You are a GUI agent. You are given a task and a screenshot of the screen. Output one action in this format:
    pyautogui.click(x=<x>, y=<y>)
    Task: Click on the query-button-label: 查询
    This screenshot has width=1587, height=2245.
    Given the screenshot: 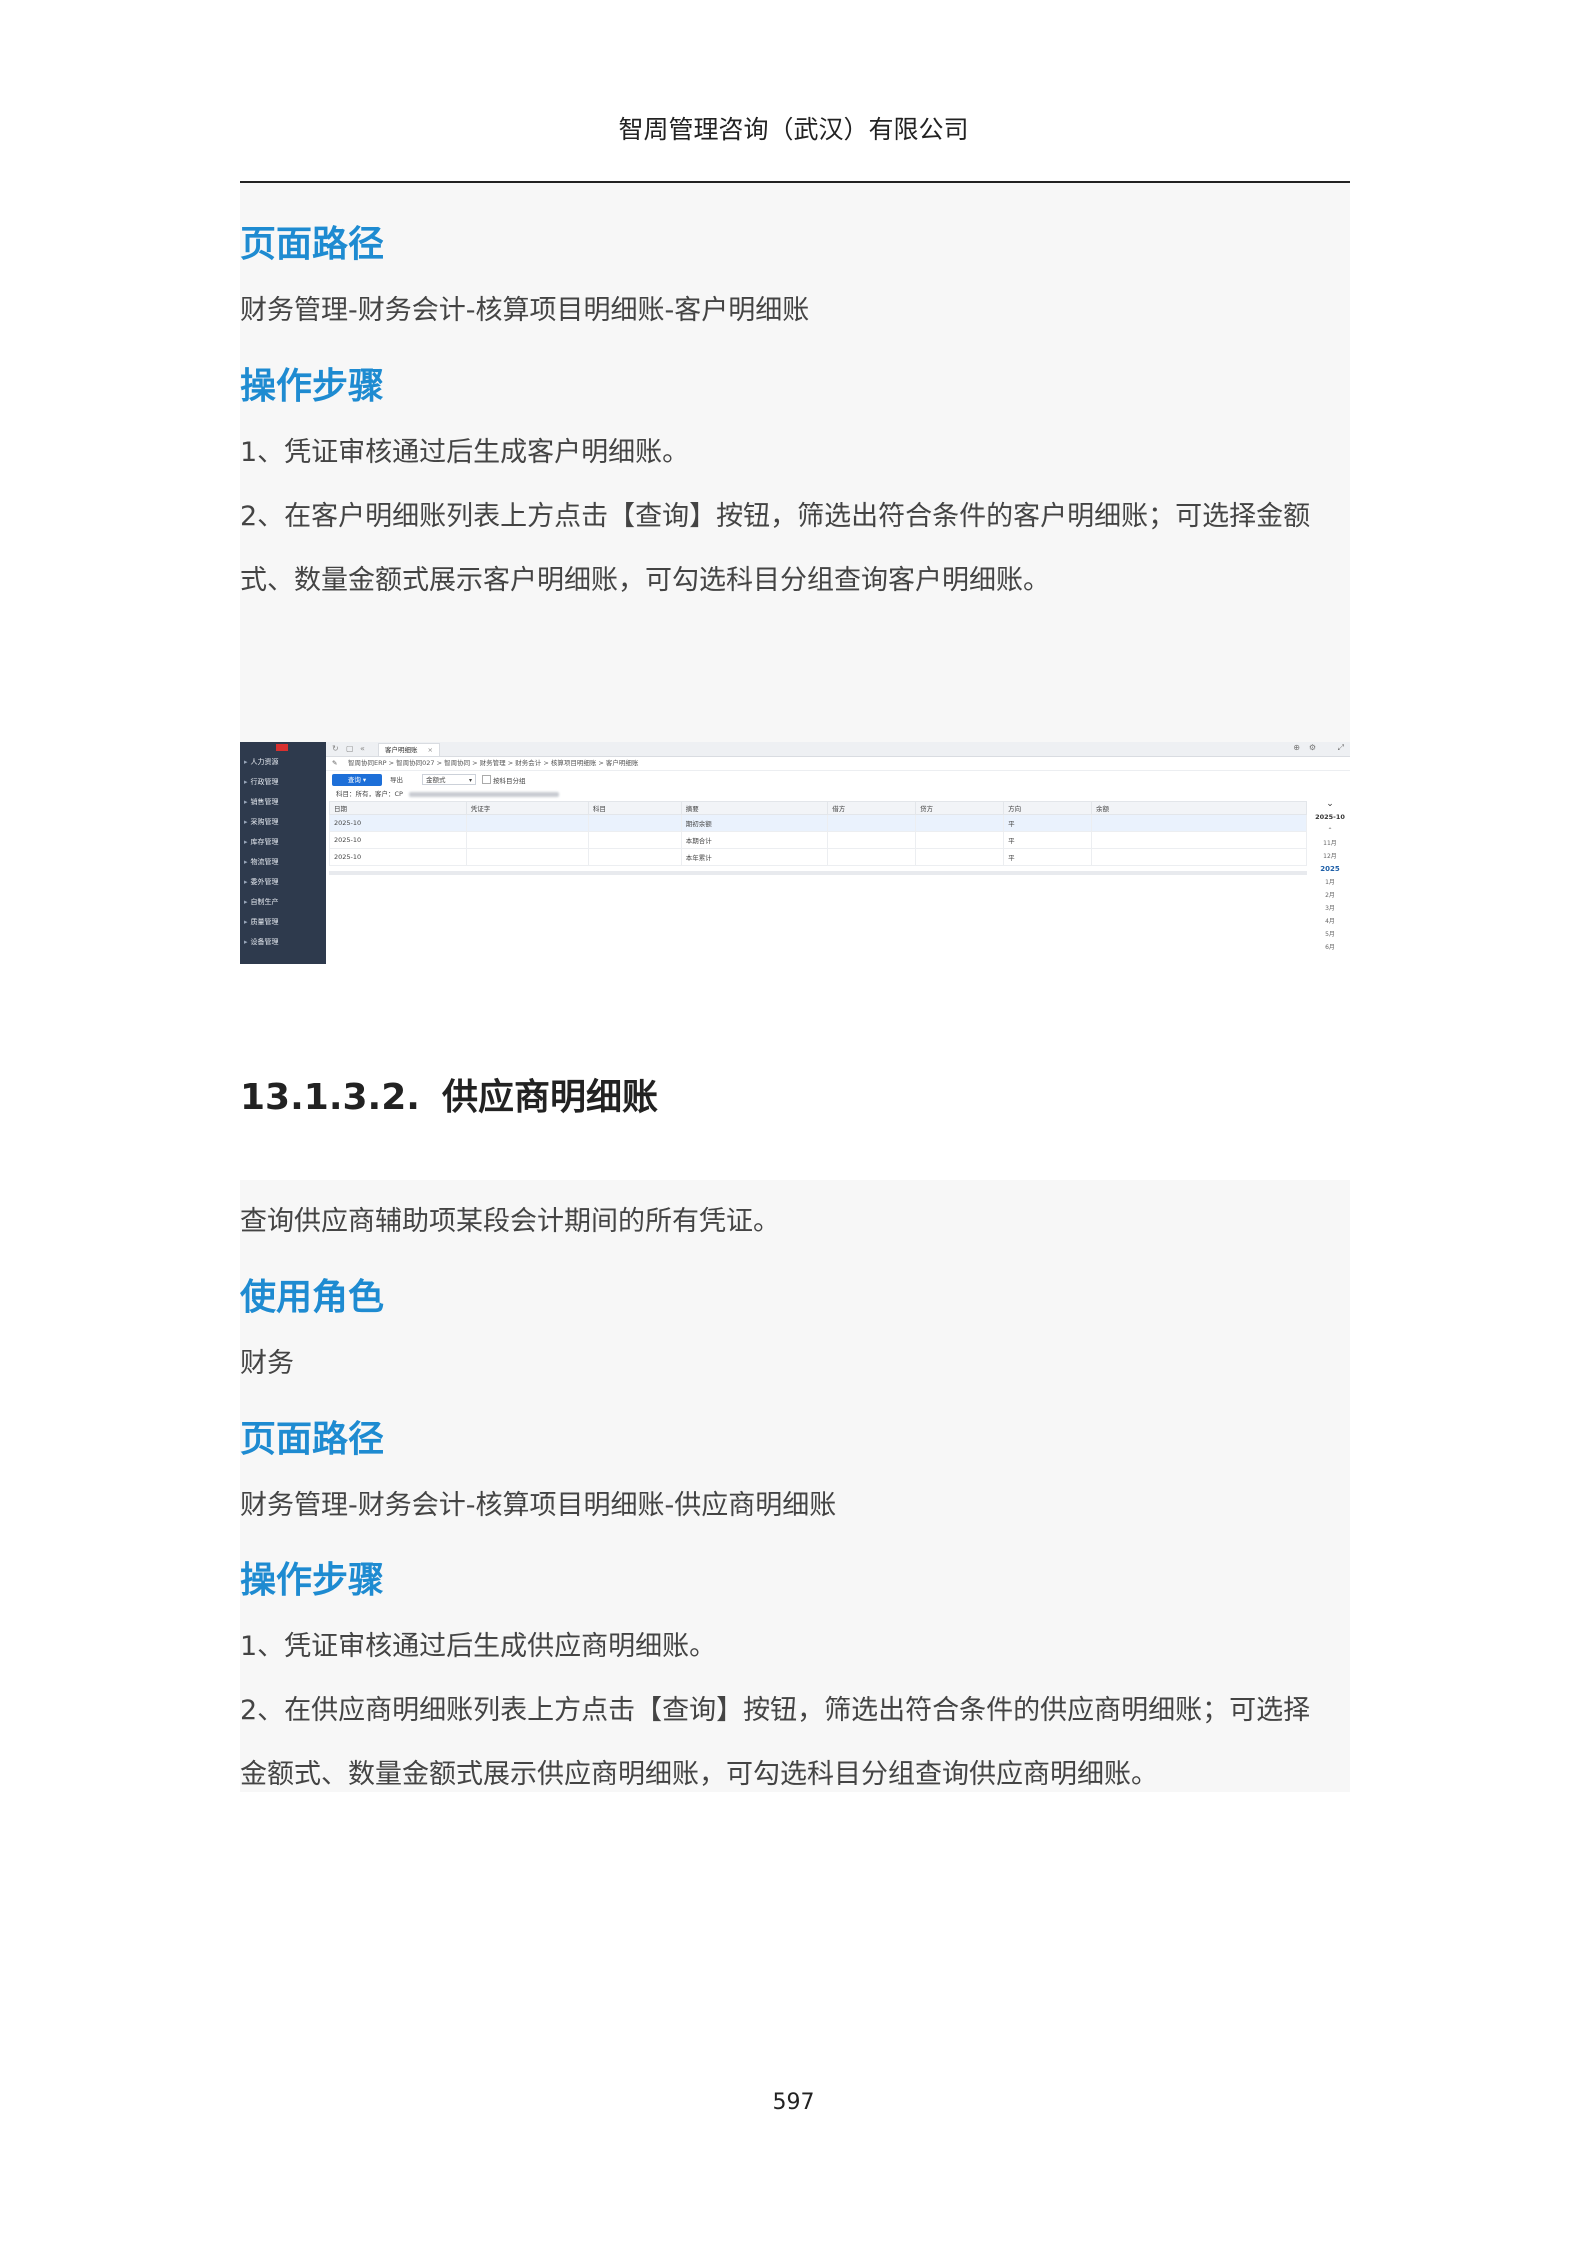 What is the action you would take?
    pyautogui.click(x=354, y=780)
    